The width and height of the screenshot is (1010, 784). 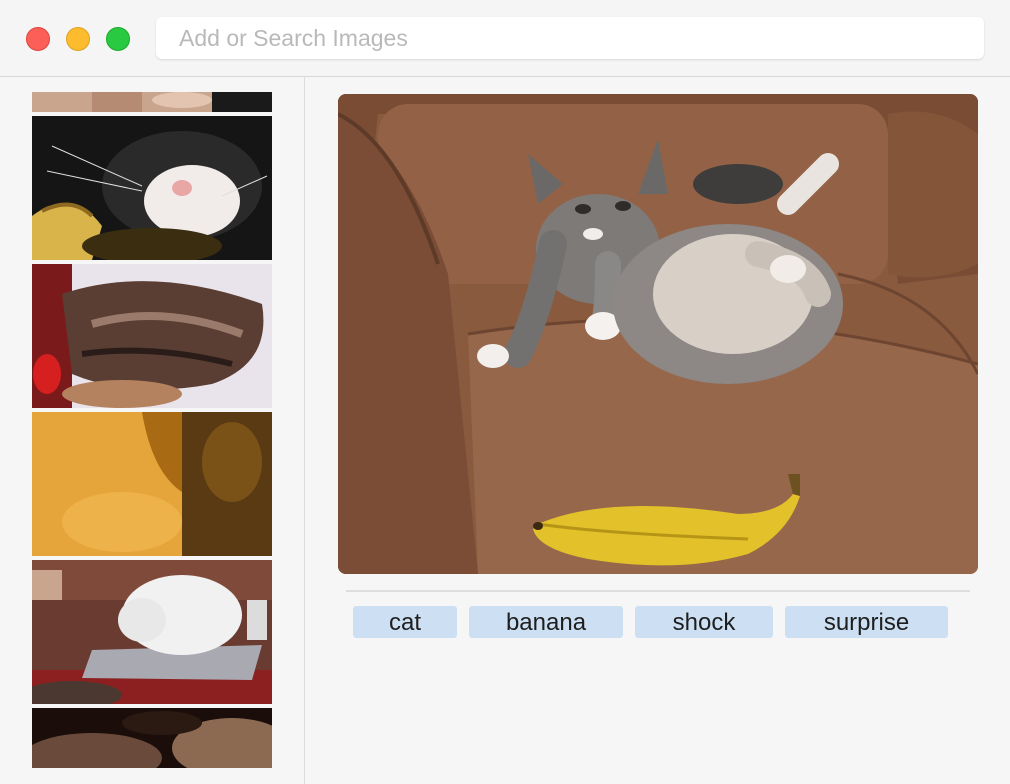 What do you see at coordinates (152, 102) in the screenshot?
I see `thumbnail-hand-petting` at bounding box center [152, 102].